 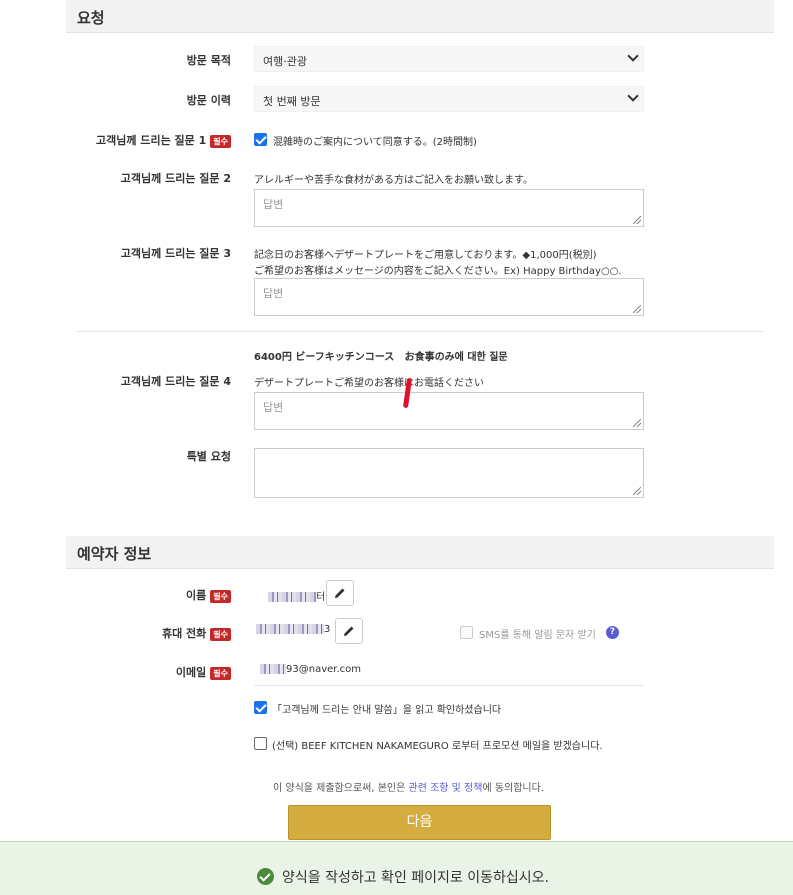 I want to click on question4-placeholder: 답변, so click(x=273, y=407).